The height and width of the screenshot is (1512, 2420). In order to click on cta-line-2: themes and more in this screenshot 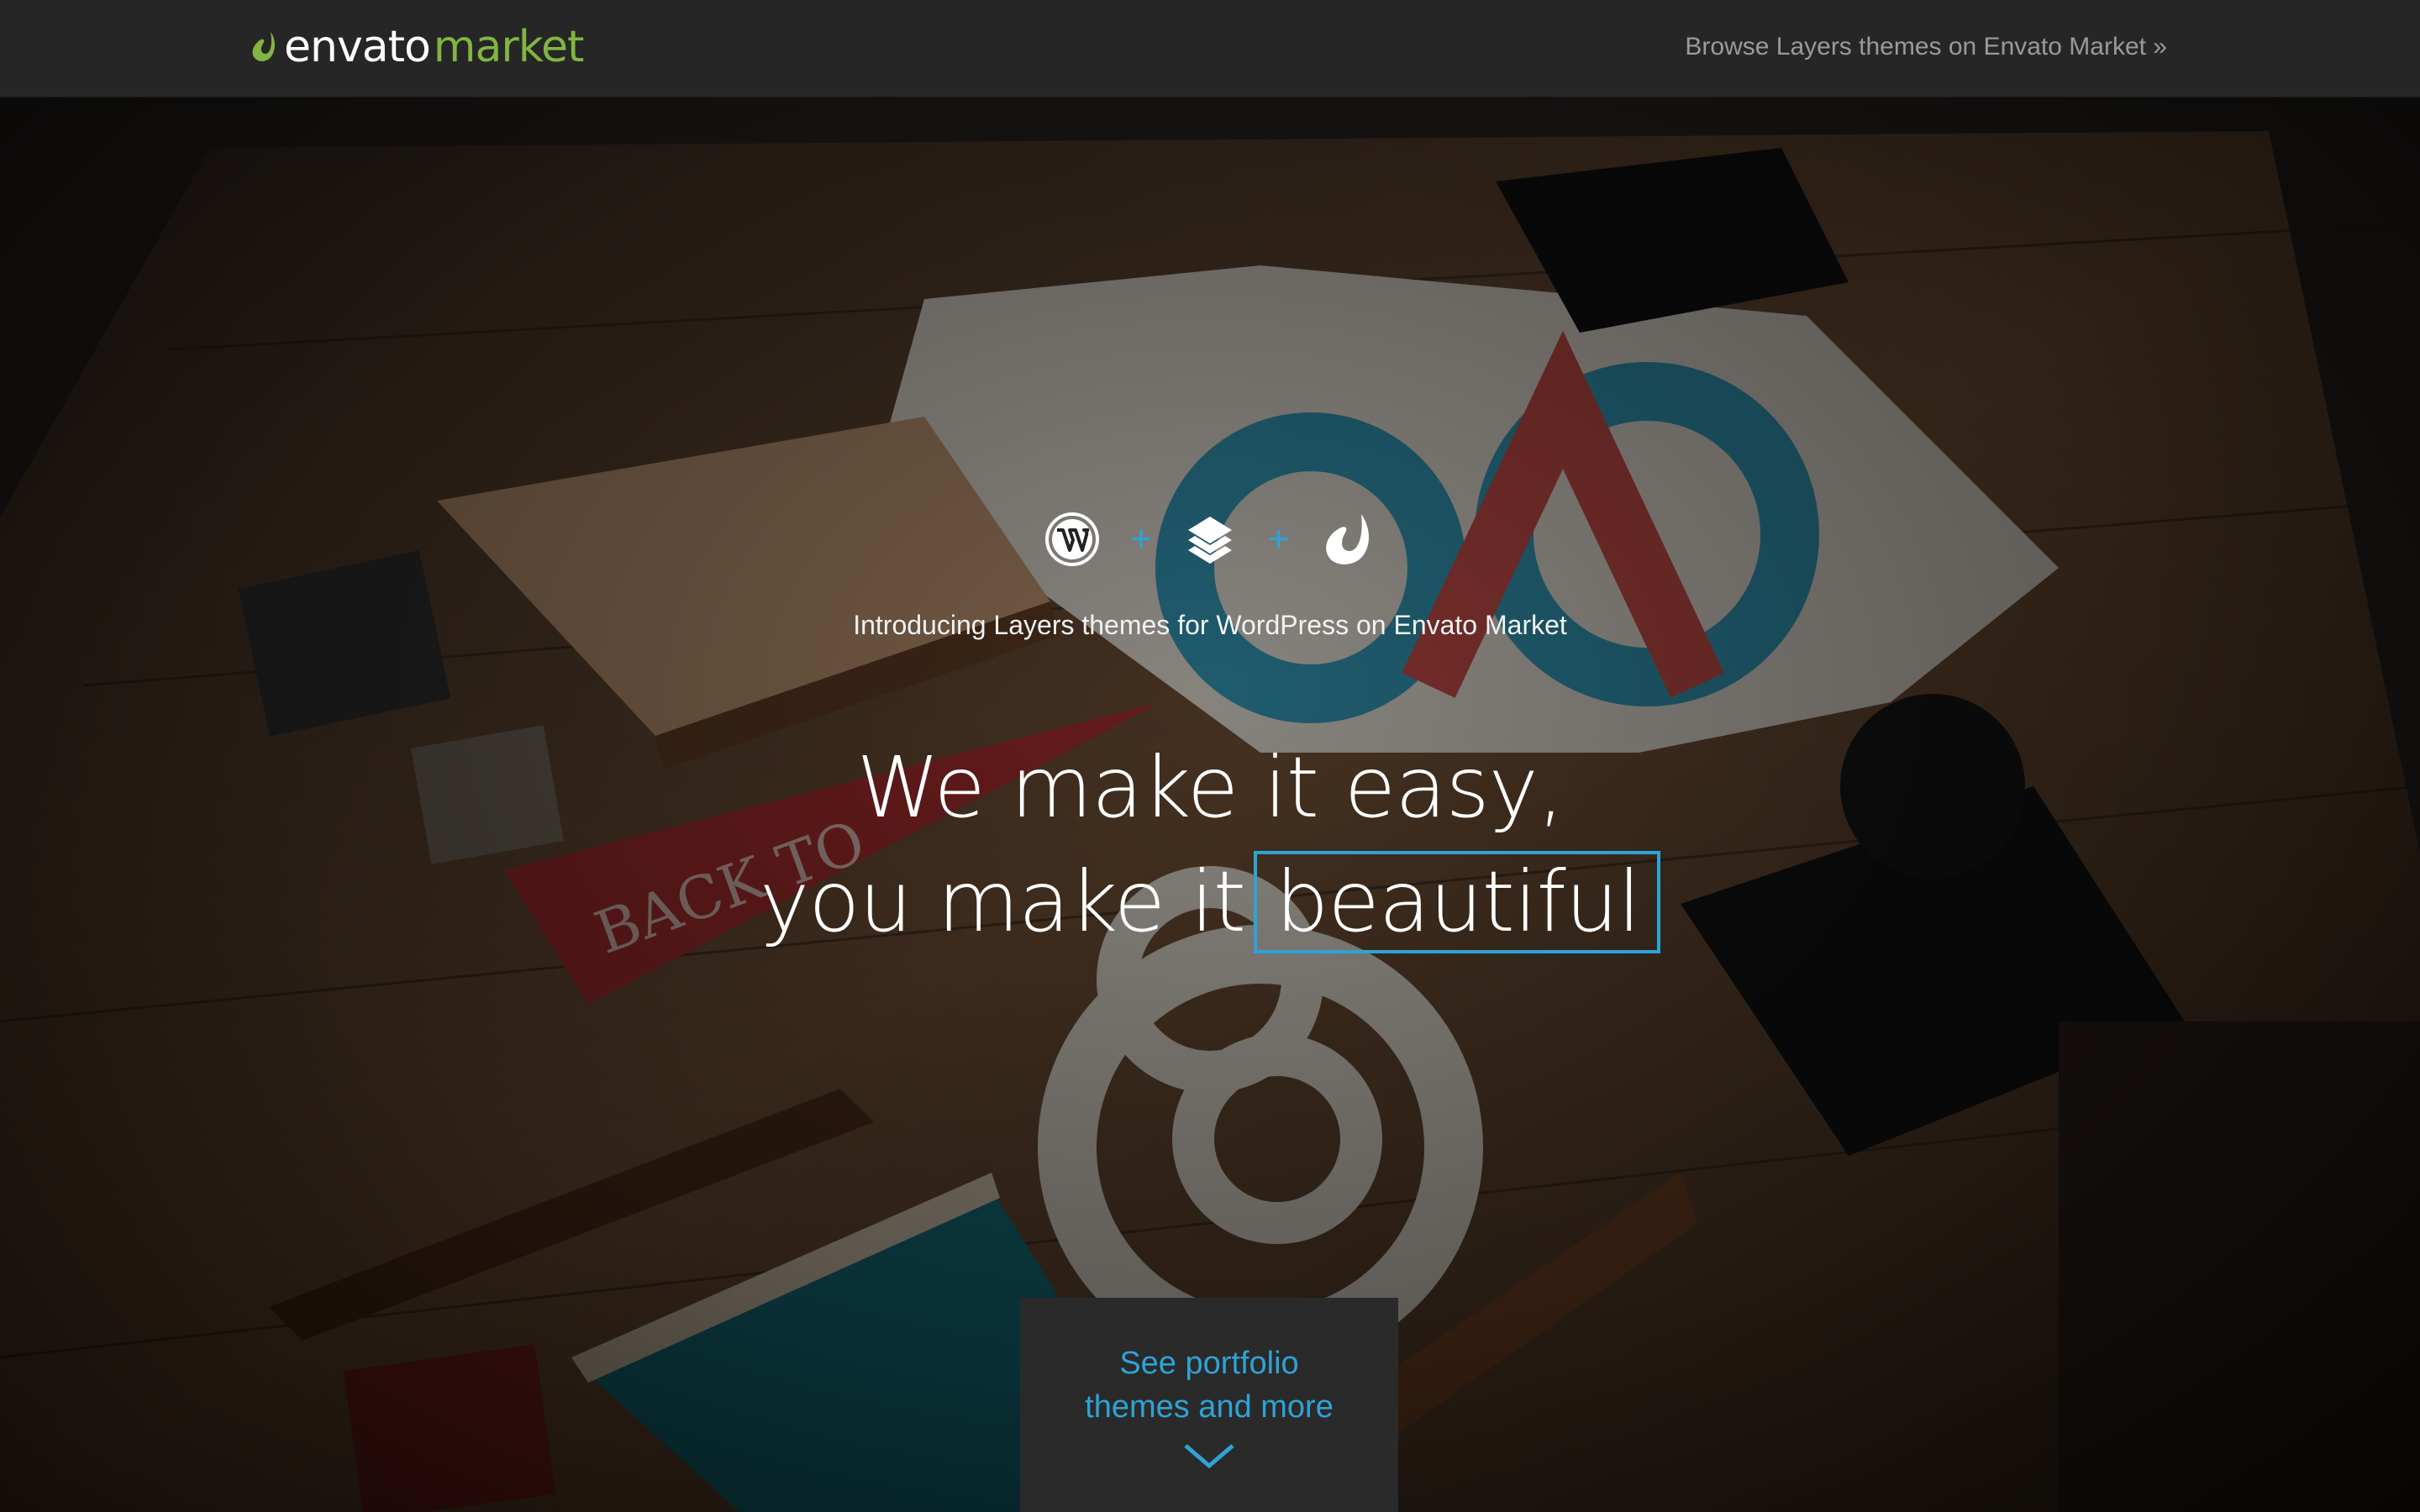, I will do `click(1209, 1407)`.